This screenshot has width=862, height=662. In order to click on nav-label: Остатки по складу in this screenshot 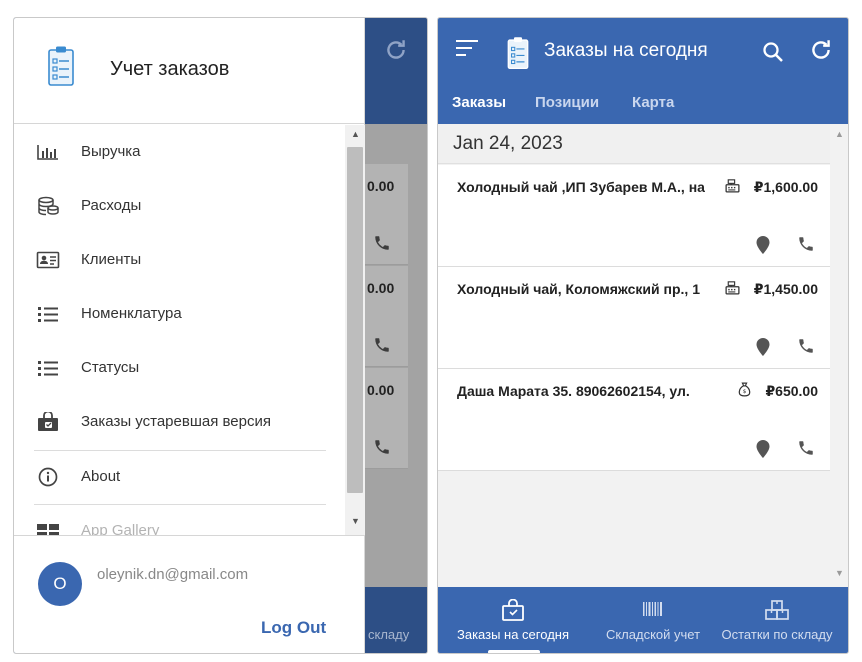, I will do `click(777, 634)`.